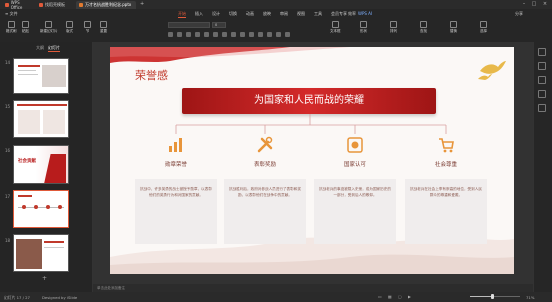  Describe the element at coordinates (44, 278) in the screenshot. I see `add-slide-button: +` at that location.